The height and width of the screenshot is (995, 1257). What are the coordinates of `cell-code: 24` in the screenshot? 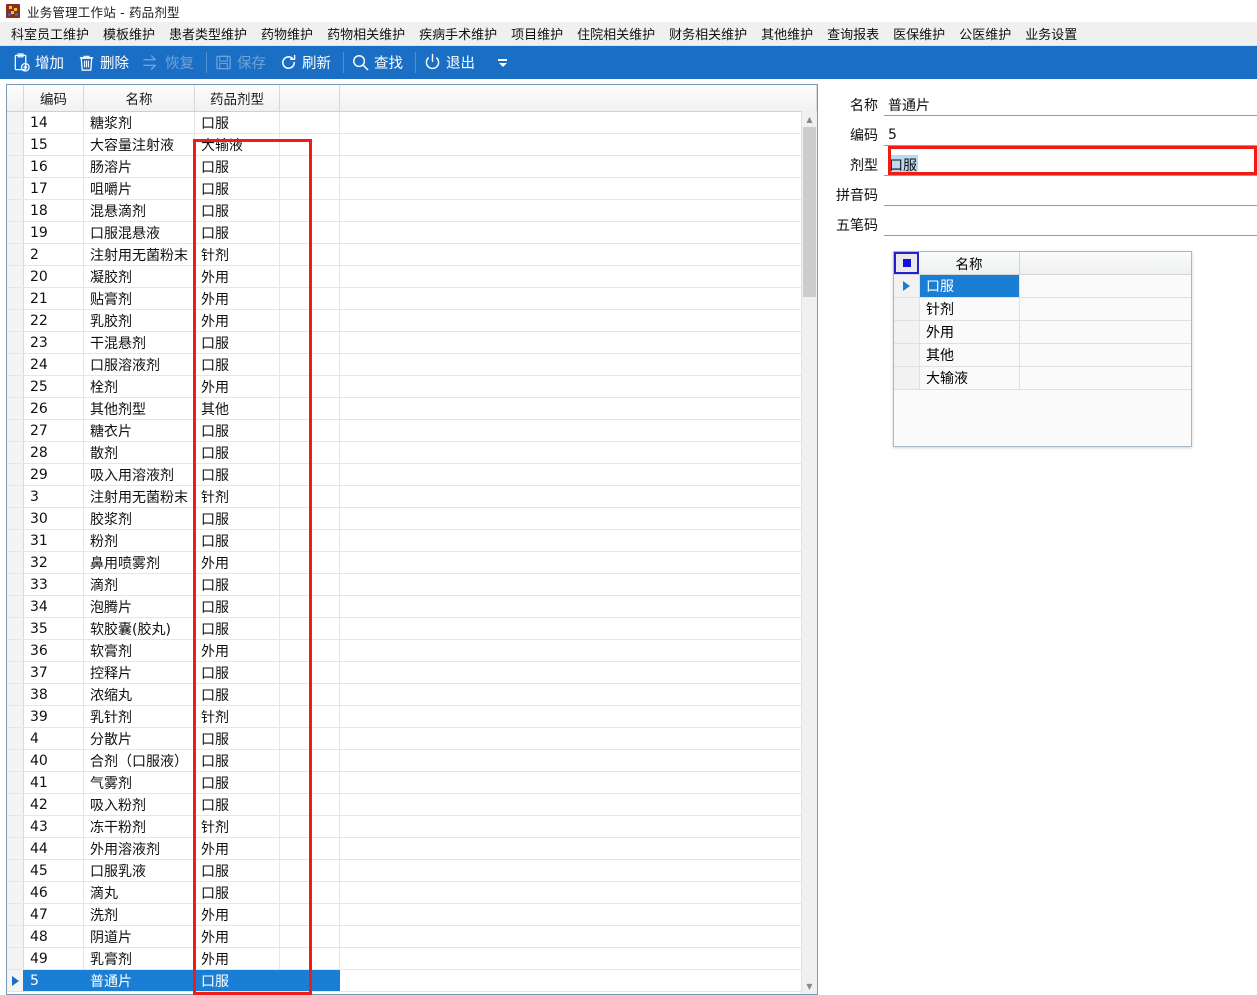 It's located at (54, 364).